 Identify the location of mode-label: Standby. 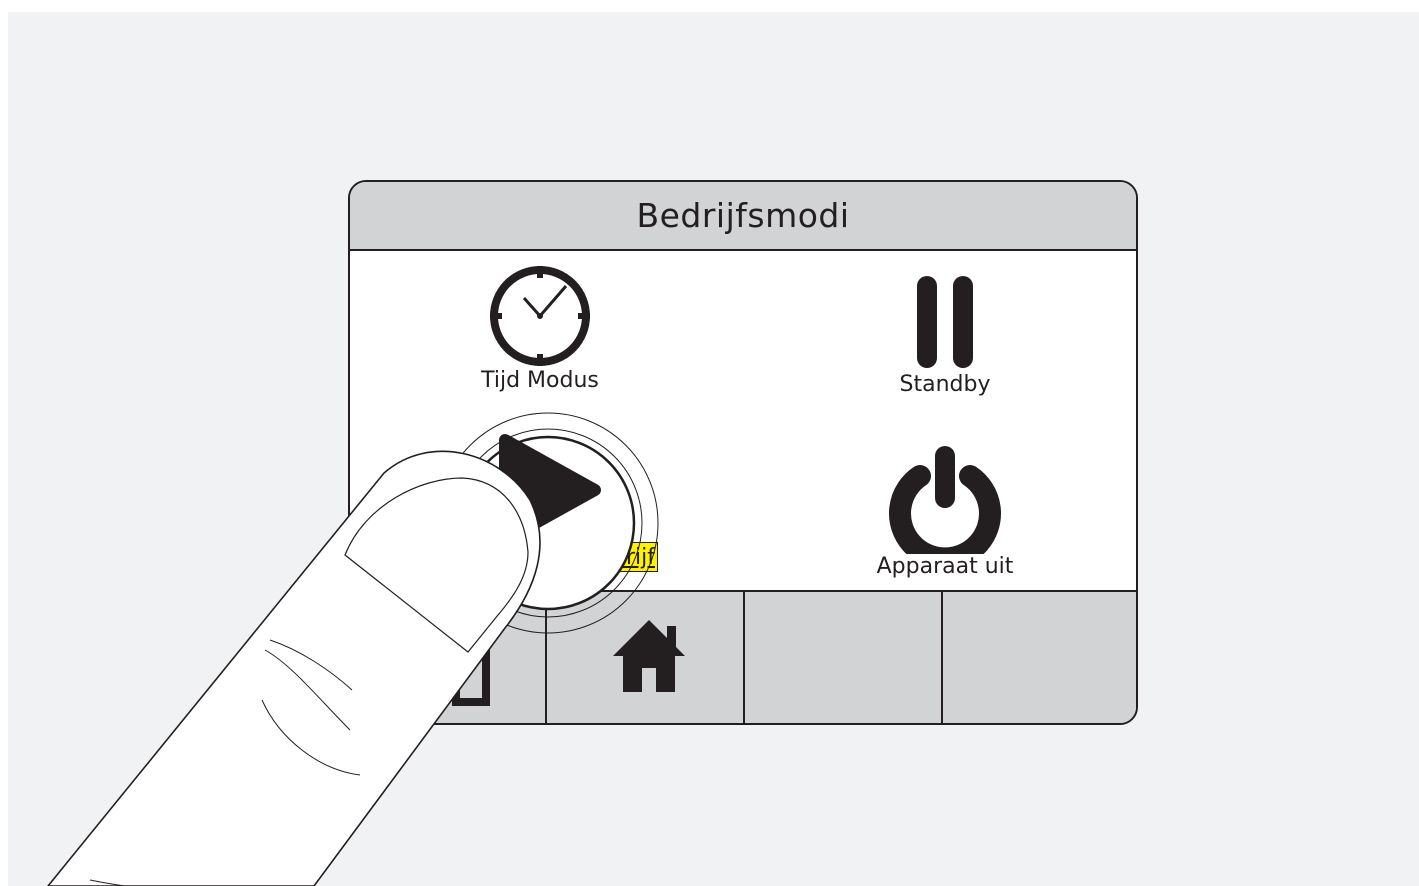
(945, 384).